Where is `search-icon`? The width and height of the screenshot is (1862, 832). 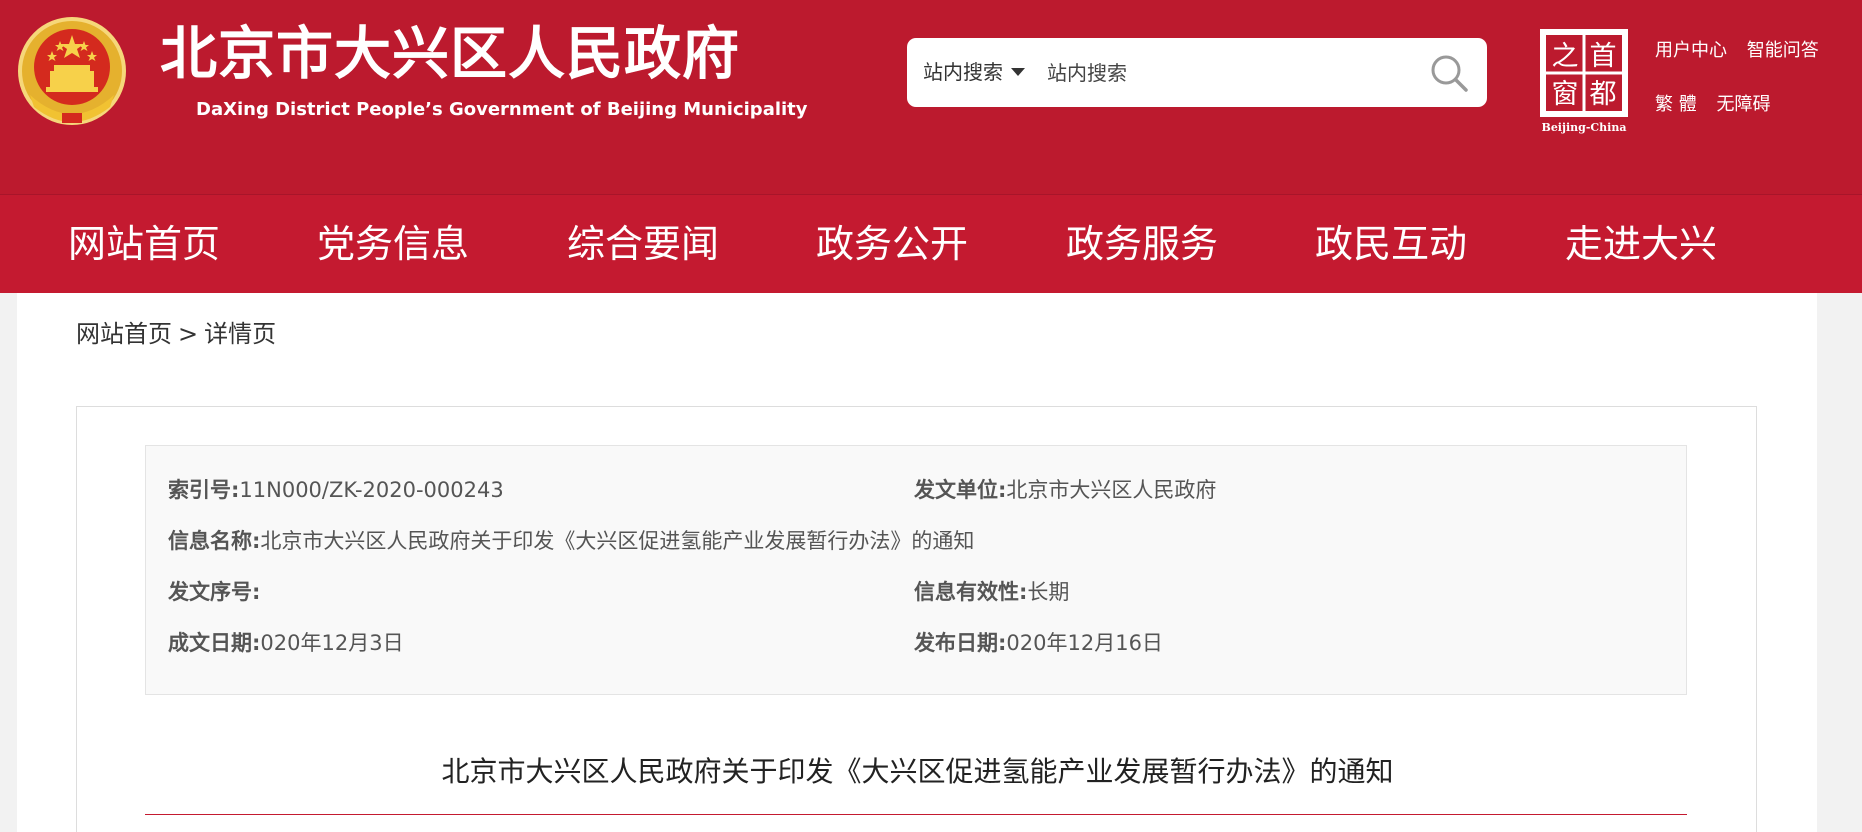 search-icon is located at coordinates (1449, 73).